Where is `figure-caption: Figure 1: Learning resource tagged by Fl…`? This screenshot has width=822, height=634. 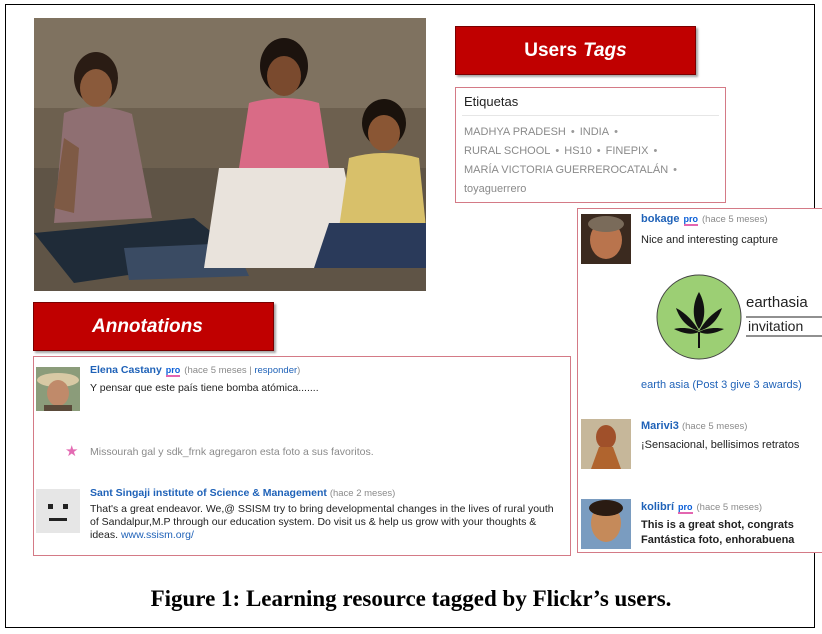 figure-caption: Figure 1: Learning resource tagged by Fl… is located at coordinates (411, 598).